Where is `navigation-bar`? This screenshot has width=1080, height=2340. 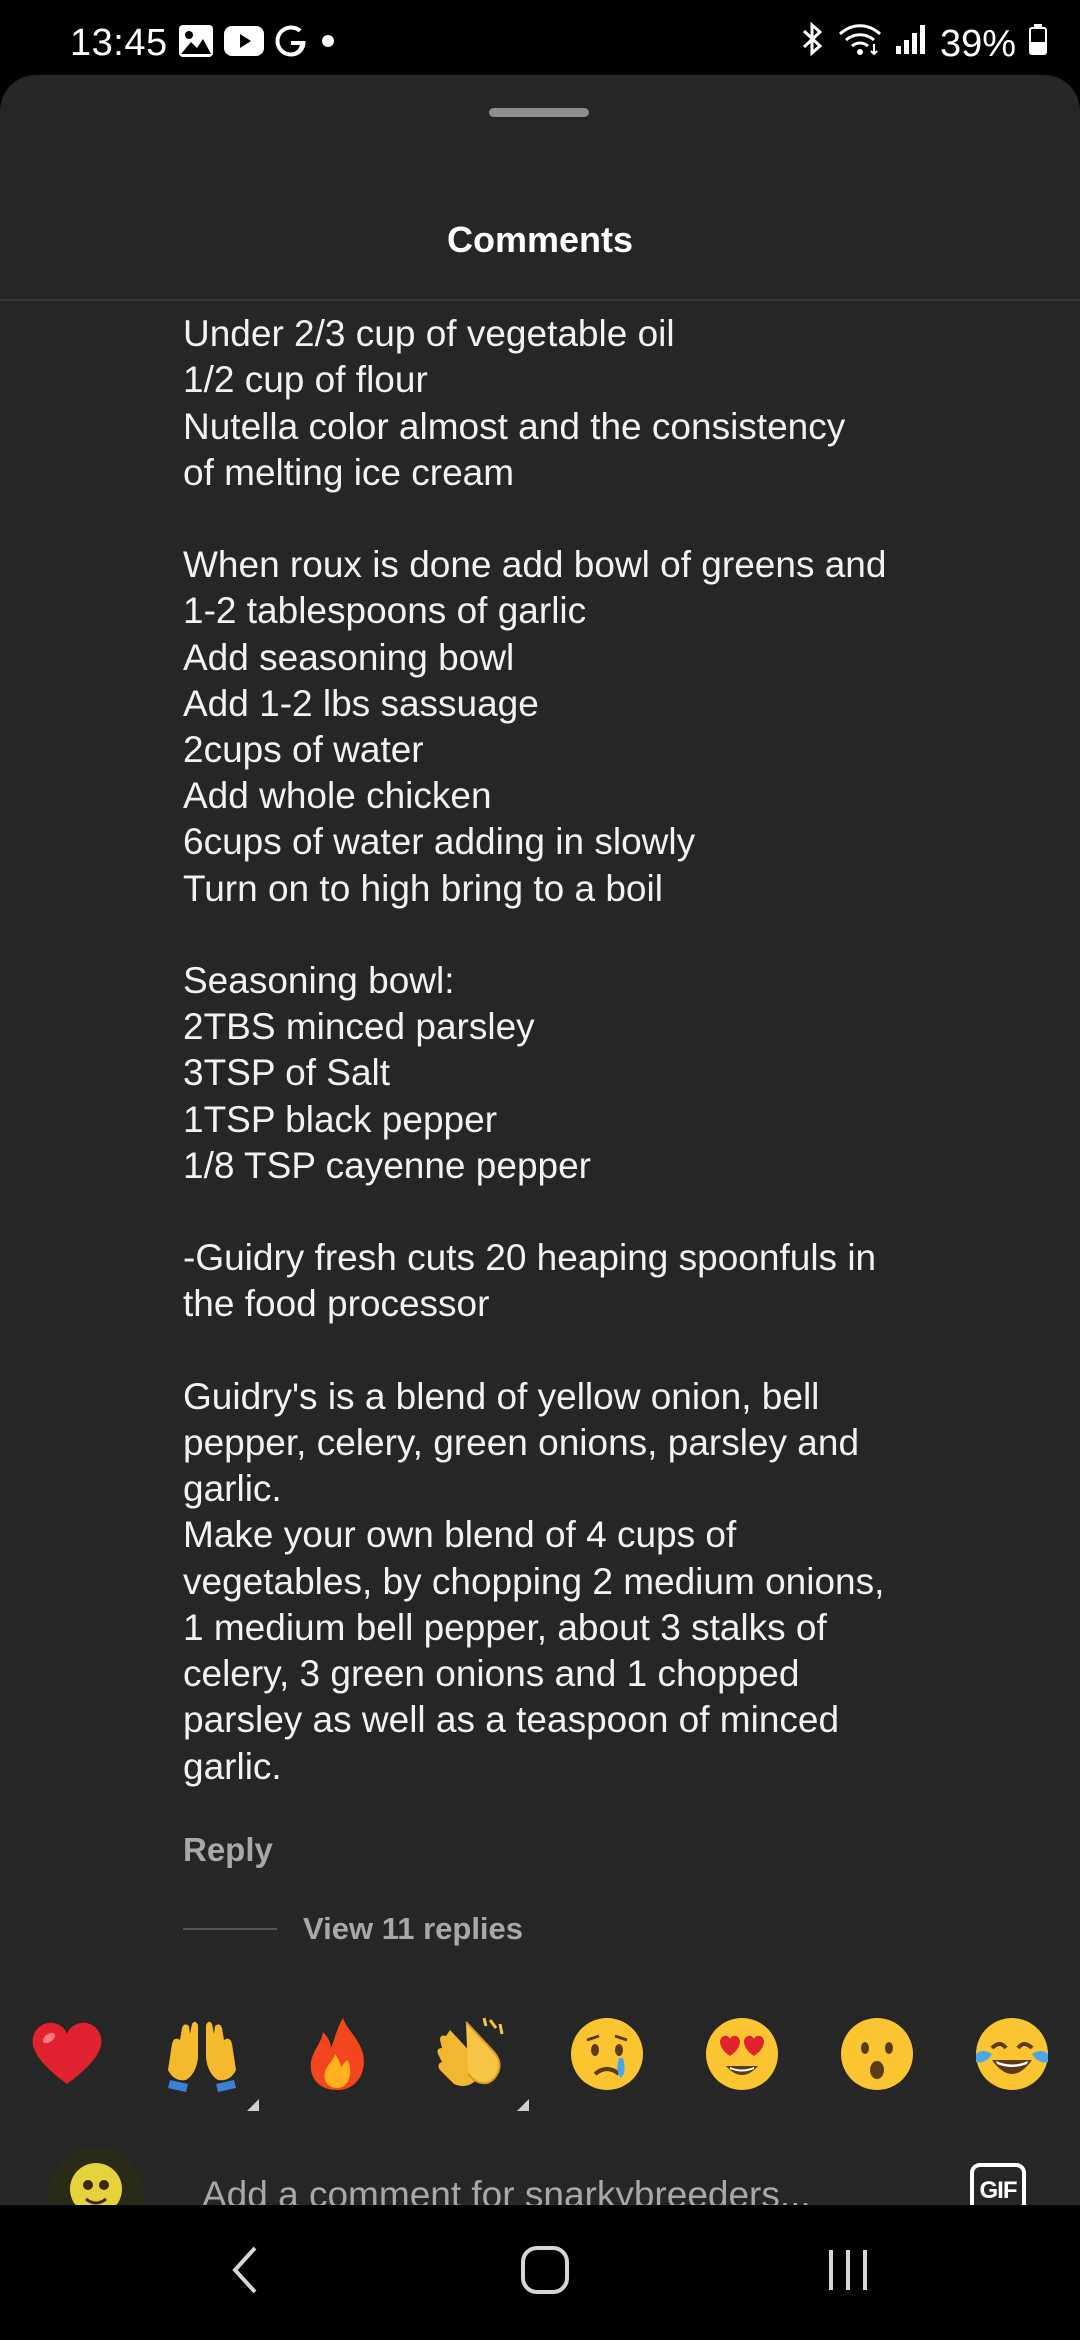 navigation-bar is located at coordinates (540, 2272).